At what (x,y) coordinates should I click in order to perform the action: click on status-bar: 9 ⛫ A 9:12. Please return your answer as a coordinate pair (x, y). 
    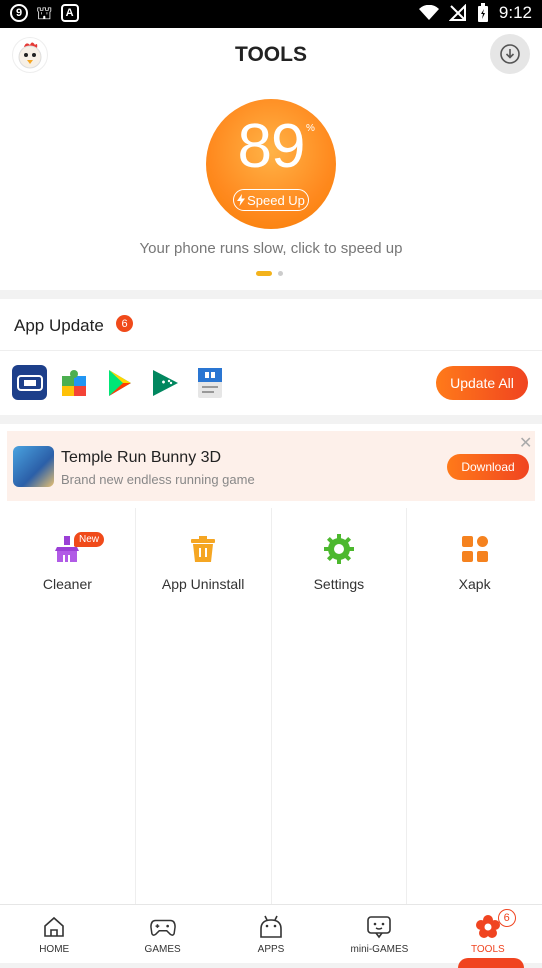
    Looking at the image, I should click on (271, 14).